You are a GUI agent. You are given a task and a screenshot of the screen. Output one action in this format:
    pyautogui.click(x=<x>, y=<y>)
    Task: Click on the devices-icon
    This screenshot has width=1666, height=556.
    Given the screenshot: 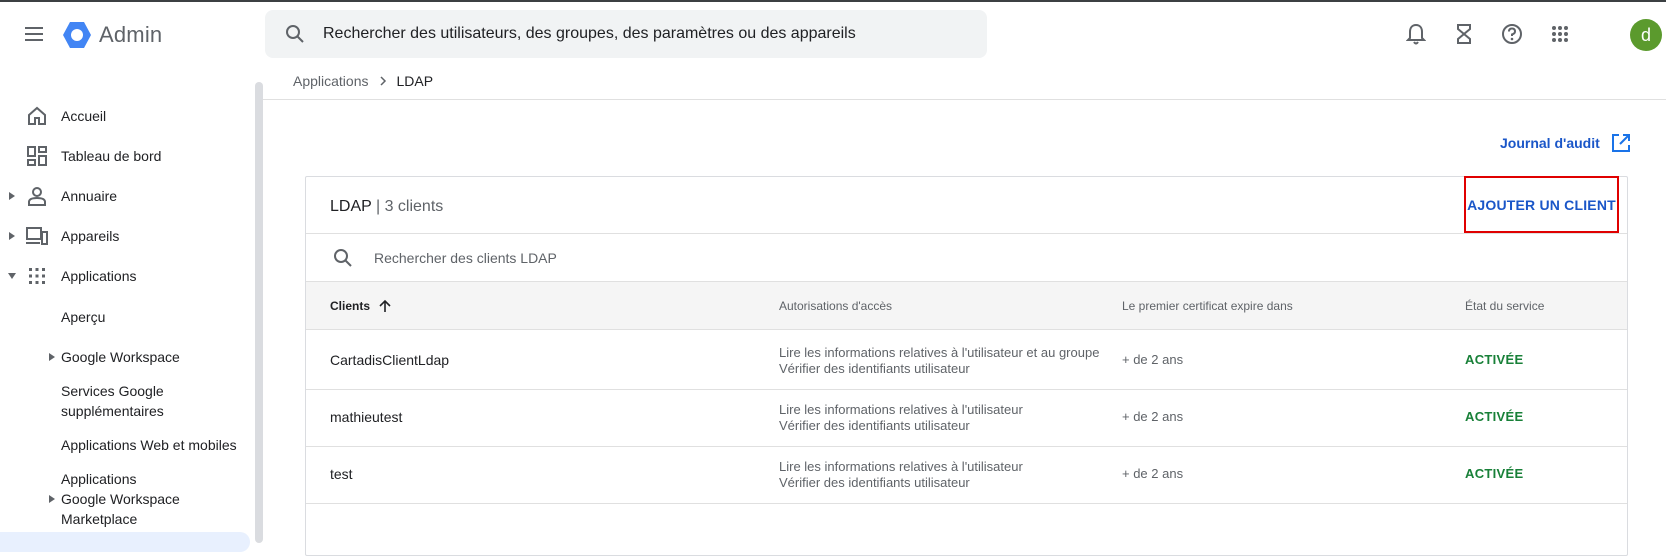 What is the action you would take?
    pyautogui.click(x=37, y=236)
    